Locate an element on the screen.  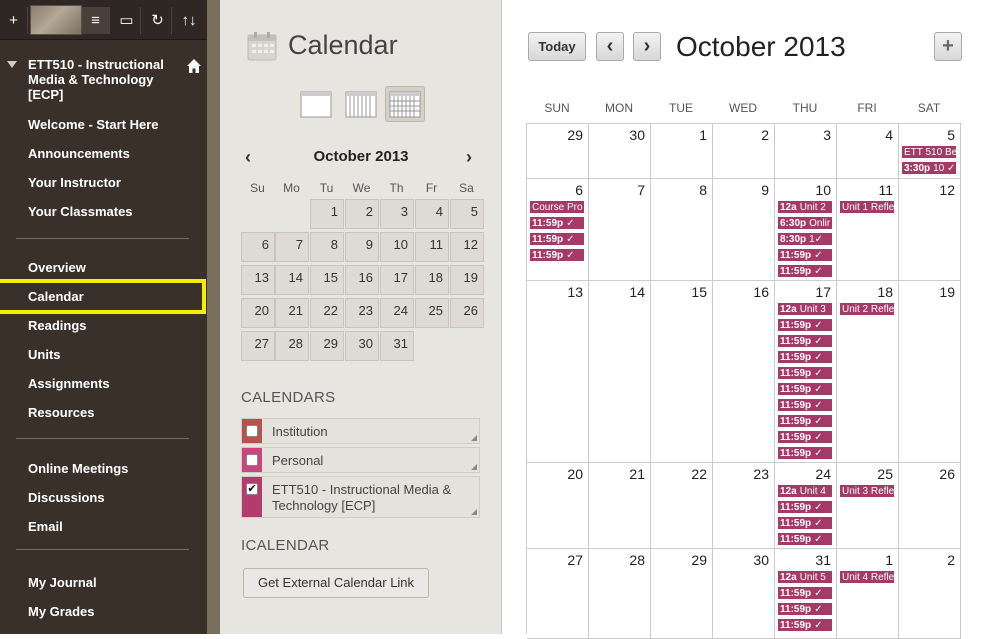
mini-day-cell: 11 is located at coordinates (432, 247).